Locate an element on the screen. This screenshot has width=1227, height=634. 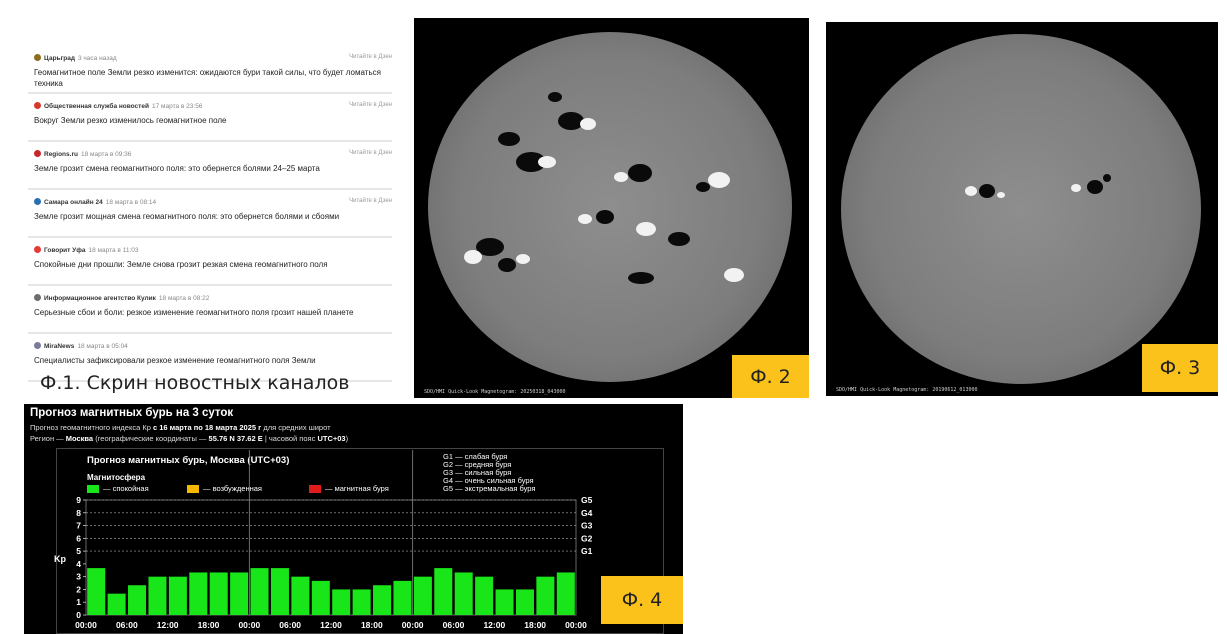
y-tick-label: 6 is located at coordinates (78, 538).